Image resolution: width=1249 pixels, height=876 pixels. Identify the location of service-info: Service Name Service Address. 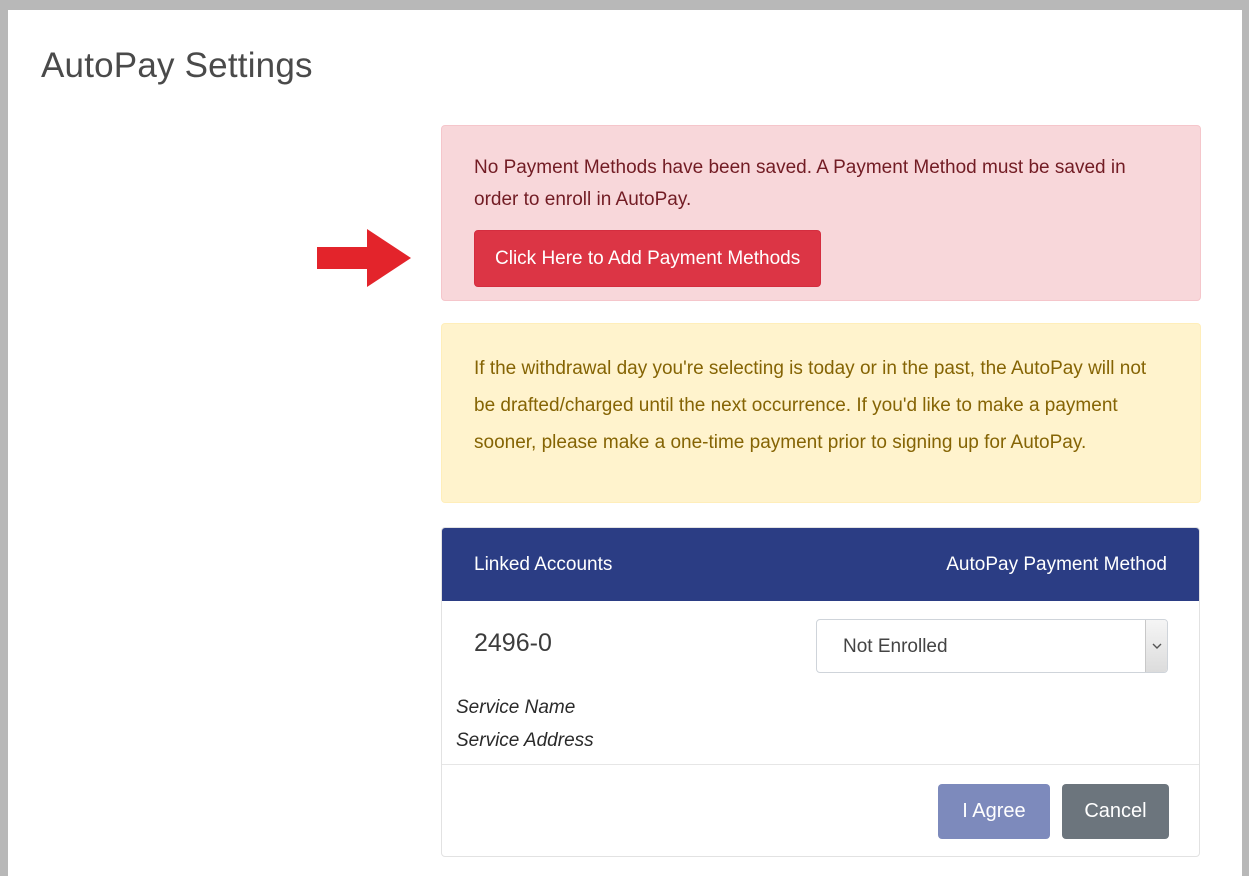
(525, 724).